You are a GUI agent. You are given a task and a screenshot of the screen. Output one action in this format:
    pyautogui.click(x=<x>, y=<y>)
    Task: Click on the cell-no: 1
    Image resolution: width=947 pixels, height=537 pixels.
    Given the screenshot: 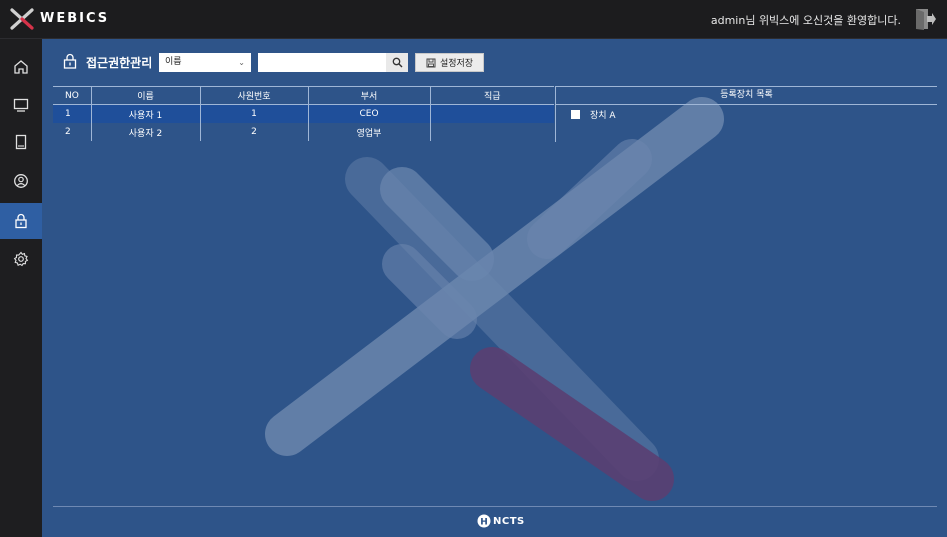 What is the action you would take?
    pyautogui.click(x=72, y=113)
    